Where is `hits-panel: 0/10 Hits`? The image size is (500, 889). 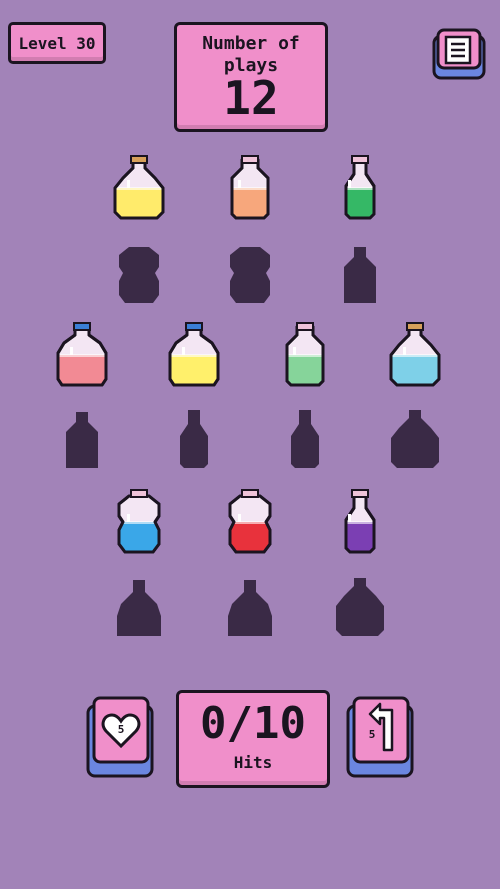
hits-panel: 0/10 Hits is located at coordinates (253, 739).